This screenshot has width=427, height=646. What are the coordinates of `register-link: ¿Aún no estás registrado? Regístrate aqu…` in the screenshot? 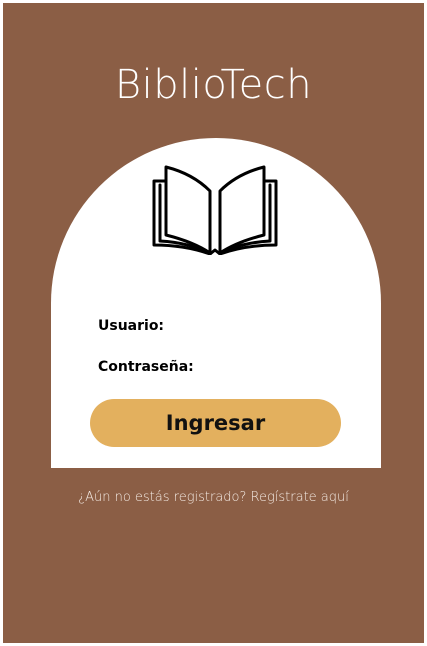 It's located at (213, 497).